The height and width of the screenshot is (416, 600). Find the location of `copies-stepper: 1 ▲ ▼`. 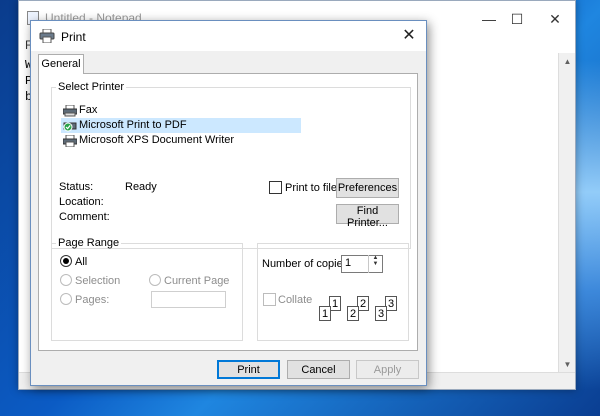

copies-stepper: 1 ▲ ▼ is located at coordinates (362, 264).